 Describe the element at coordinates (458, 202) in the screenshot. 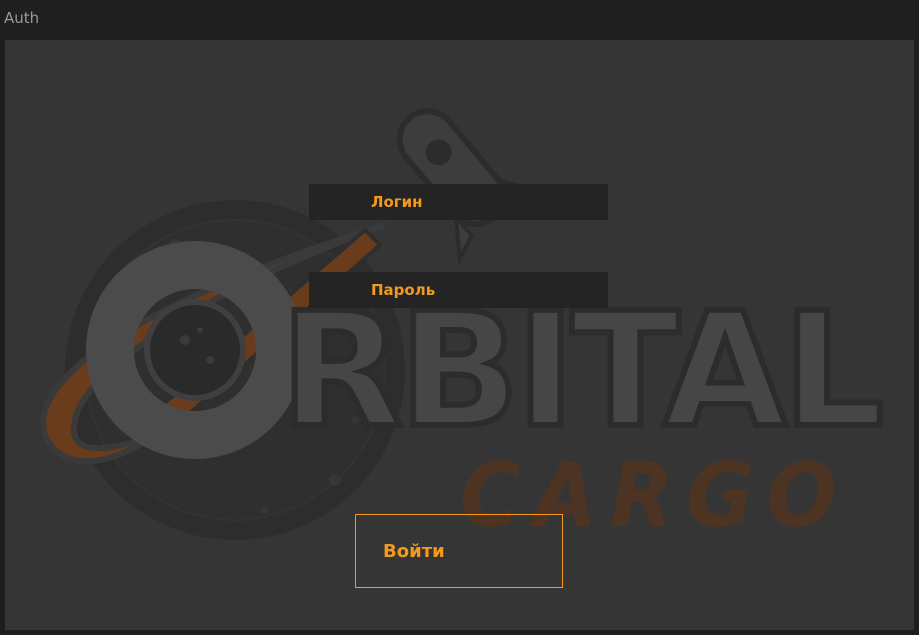

I see `login-input: Логин` at that location.